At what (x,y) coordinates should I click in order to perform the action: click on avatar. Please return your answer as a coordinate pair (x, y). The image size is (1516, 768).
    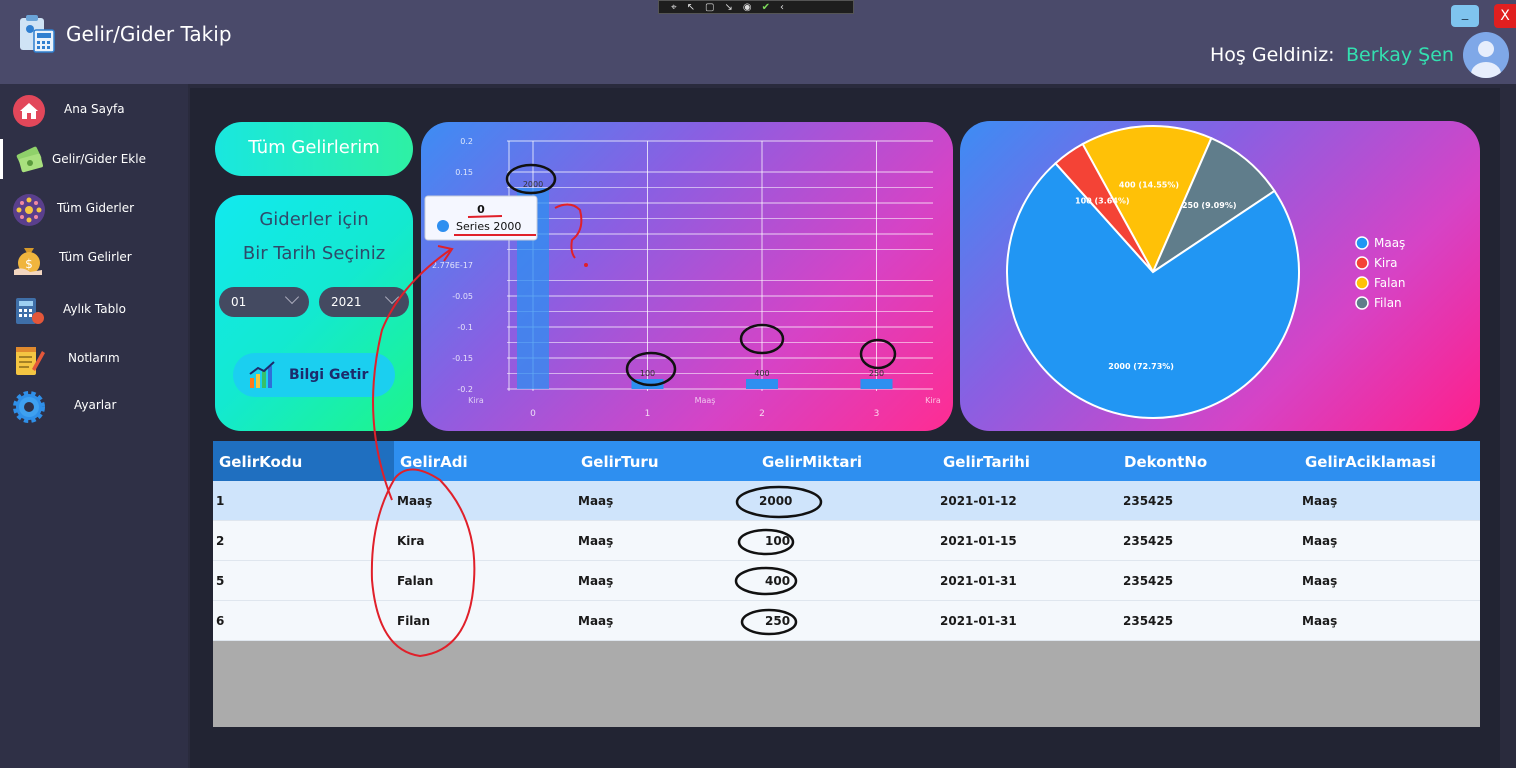
    Looking at the image, I should click on (1486, 55).